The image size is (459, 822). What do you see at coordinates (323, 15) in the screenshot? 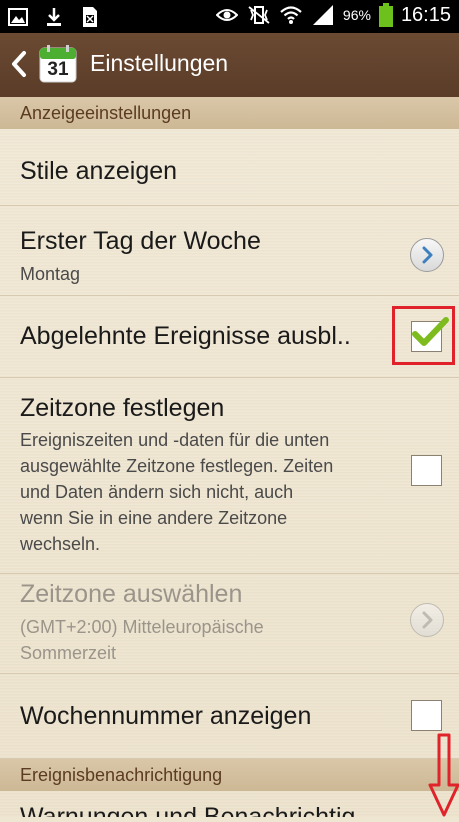
I see `signal-icon` at bounding box center [323, 15].